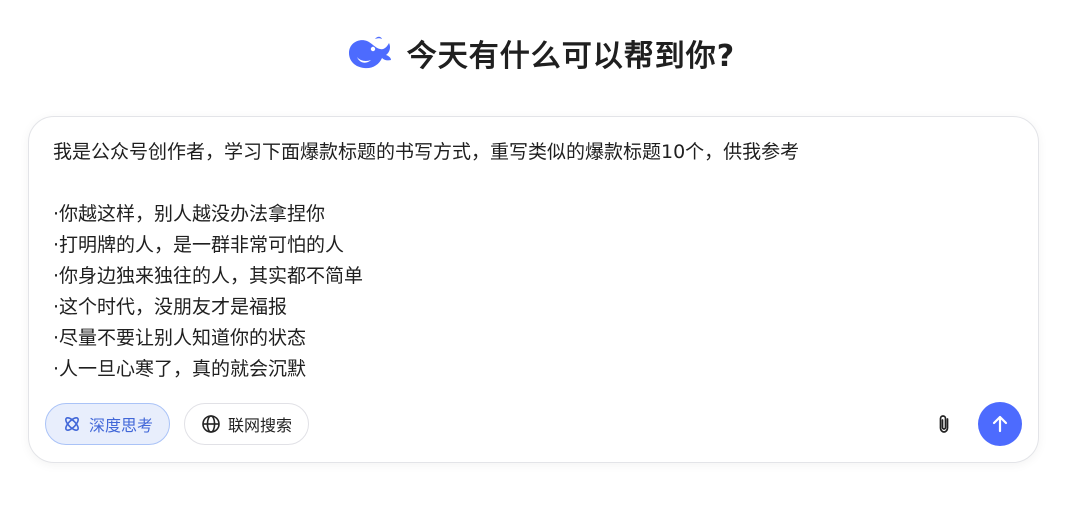  I want to click on deepseek-whale-icon, so click(369, 52).